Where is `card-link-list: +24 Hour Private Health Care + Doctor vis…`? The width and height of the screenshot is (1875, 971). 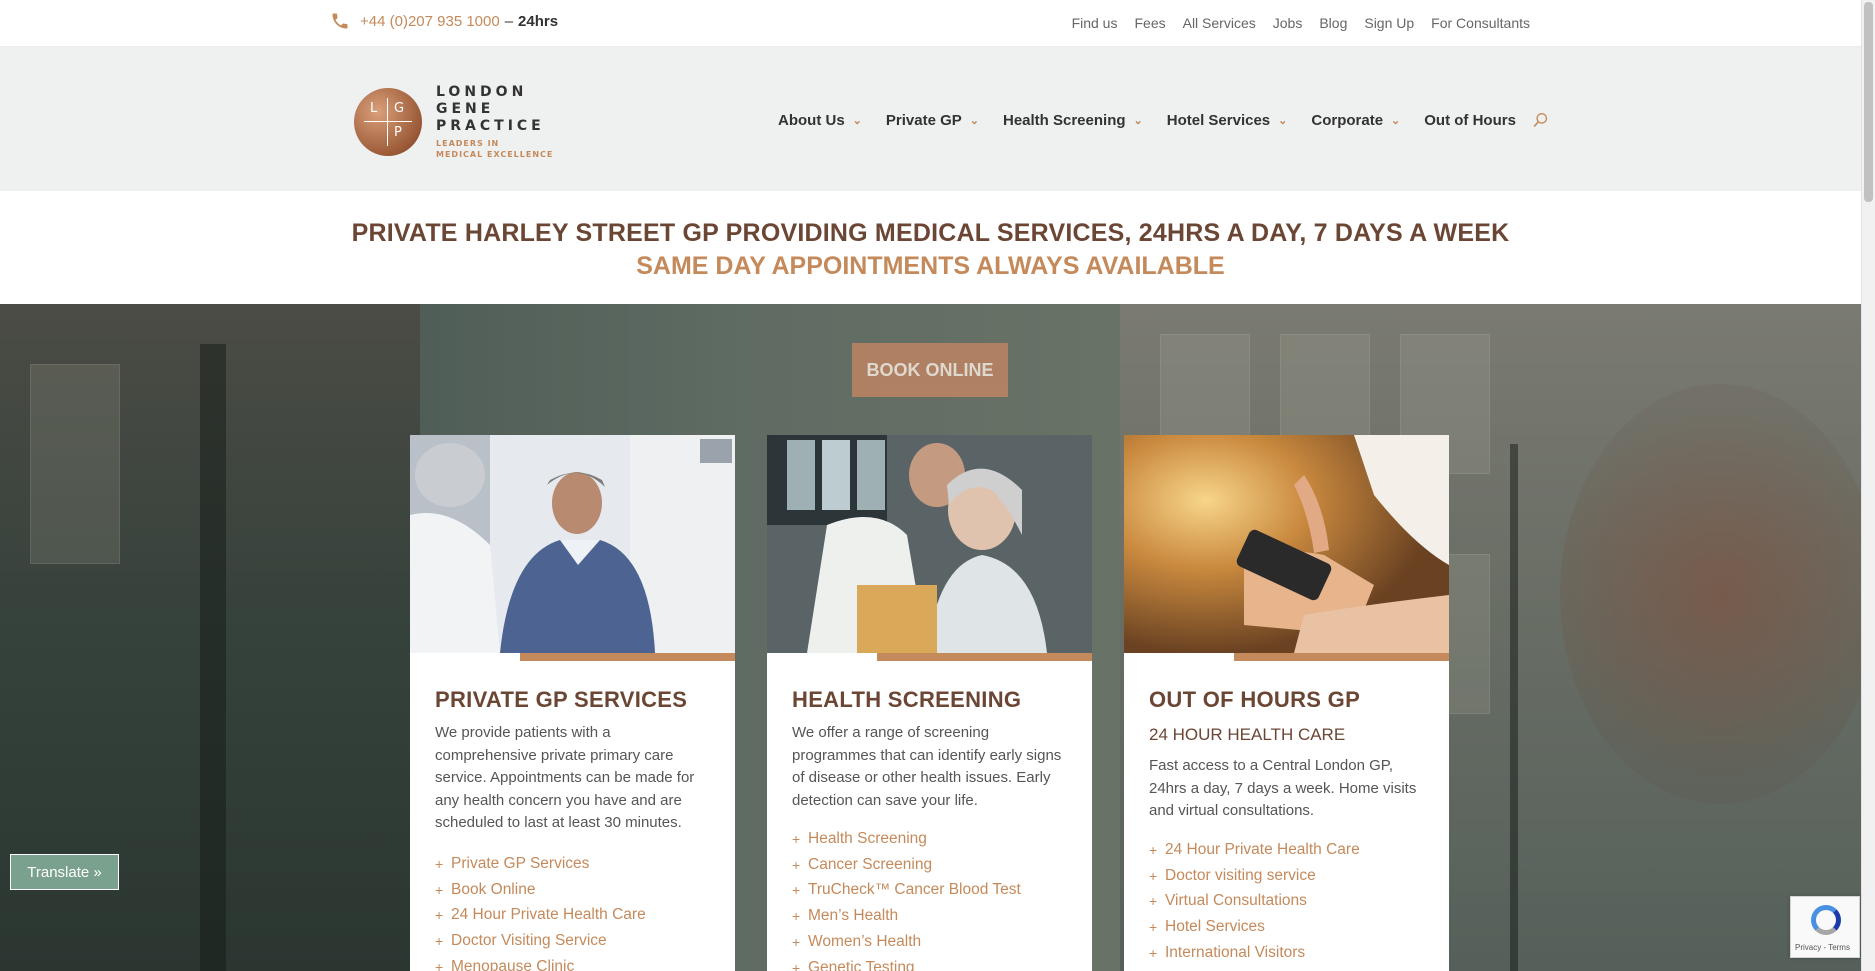 card-link-list: +24 Hour Private Health Care + Doctor vis… is located at coordinates (1254, 901).